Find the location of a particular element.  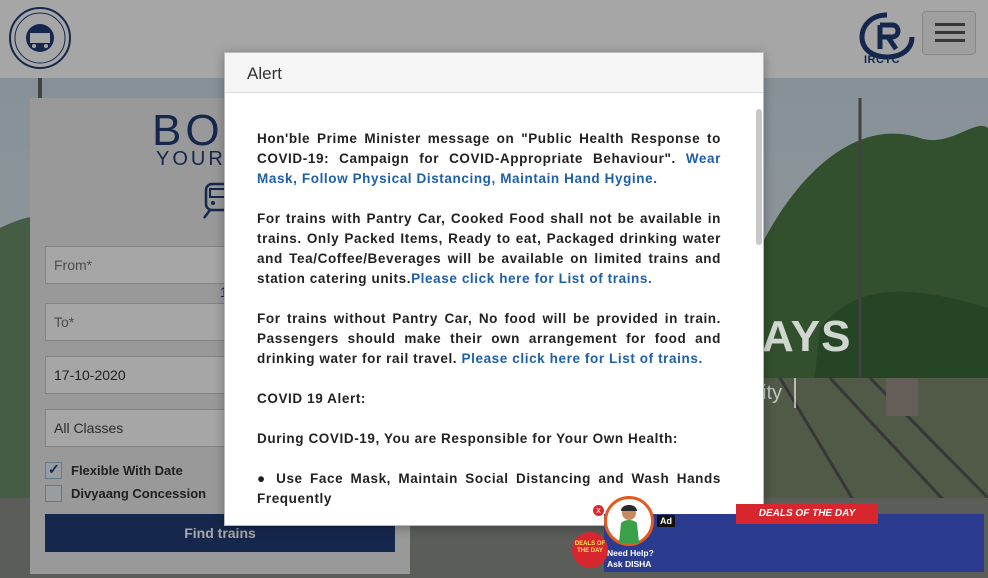

no-pantry-trains-list-link: Please click here for List of trains. is located at coordinates (582, 358).